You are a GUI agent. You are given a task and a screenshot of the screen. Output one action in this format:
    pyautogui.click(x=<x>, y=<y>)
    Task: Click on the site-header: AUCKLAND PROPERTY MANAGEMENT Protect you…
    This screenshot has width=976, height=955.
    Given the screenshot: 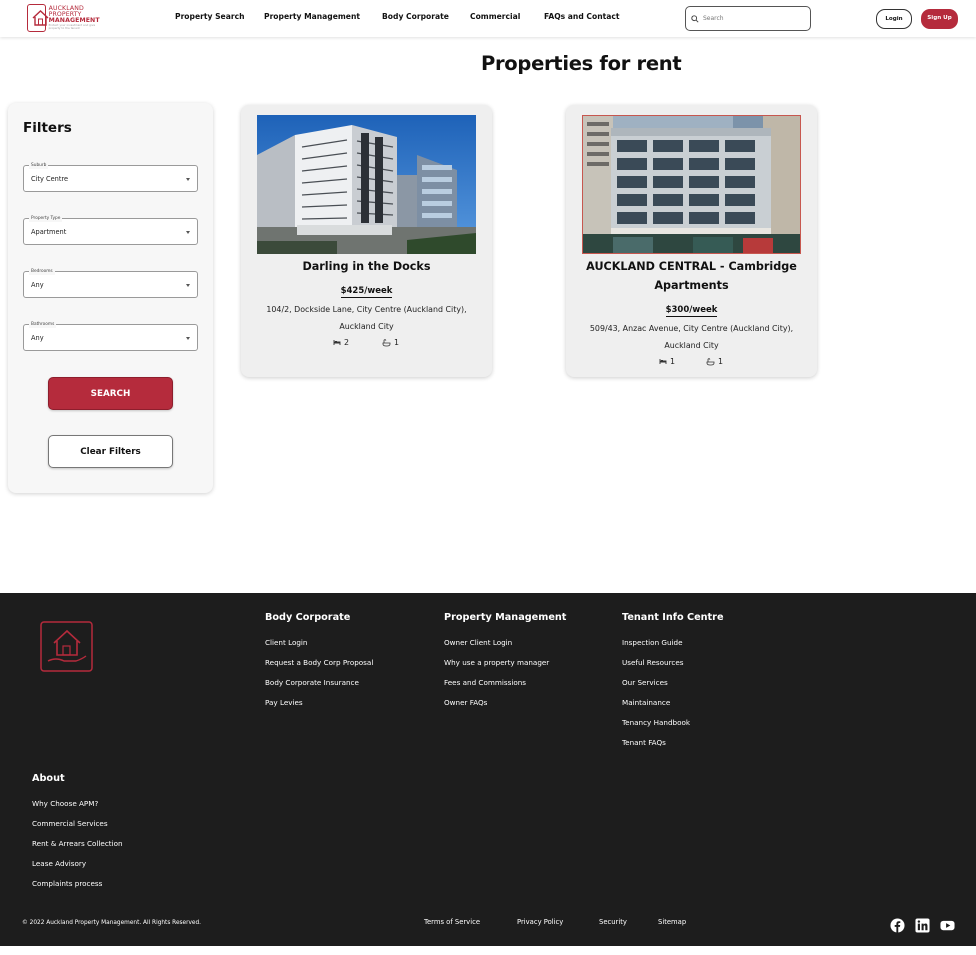 What is the action you would take?
    pyautogui.click(x=488, y=18)
    